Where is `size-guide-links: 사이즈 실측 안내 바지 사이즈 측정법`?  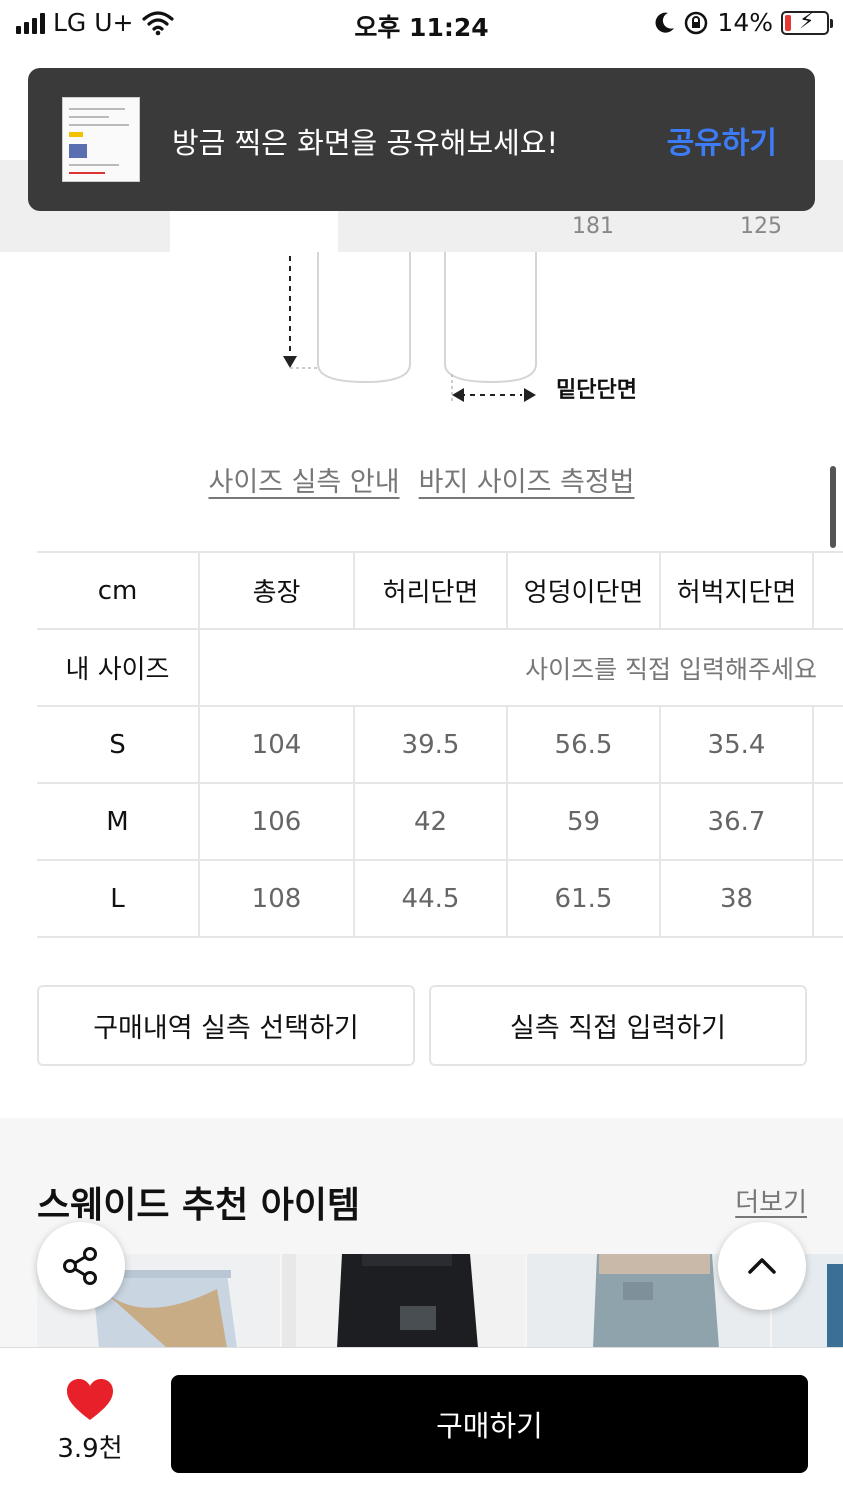
size-guide-links: 사이즈 실측 안내 바지 사이즈 측정법 is located at coordinates (421, 479).